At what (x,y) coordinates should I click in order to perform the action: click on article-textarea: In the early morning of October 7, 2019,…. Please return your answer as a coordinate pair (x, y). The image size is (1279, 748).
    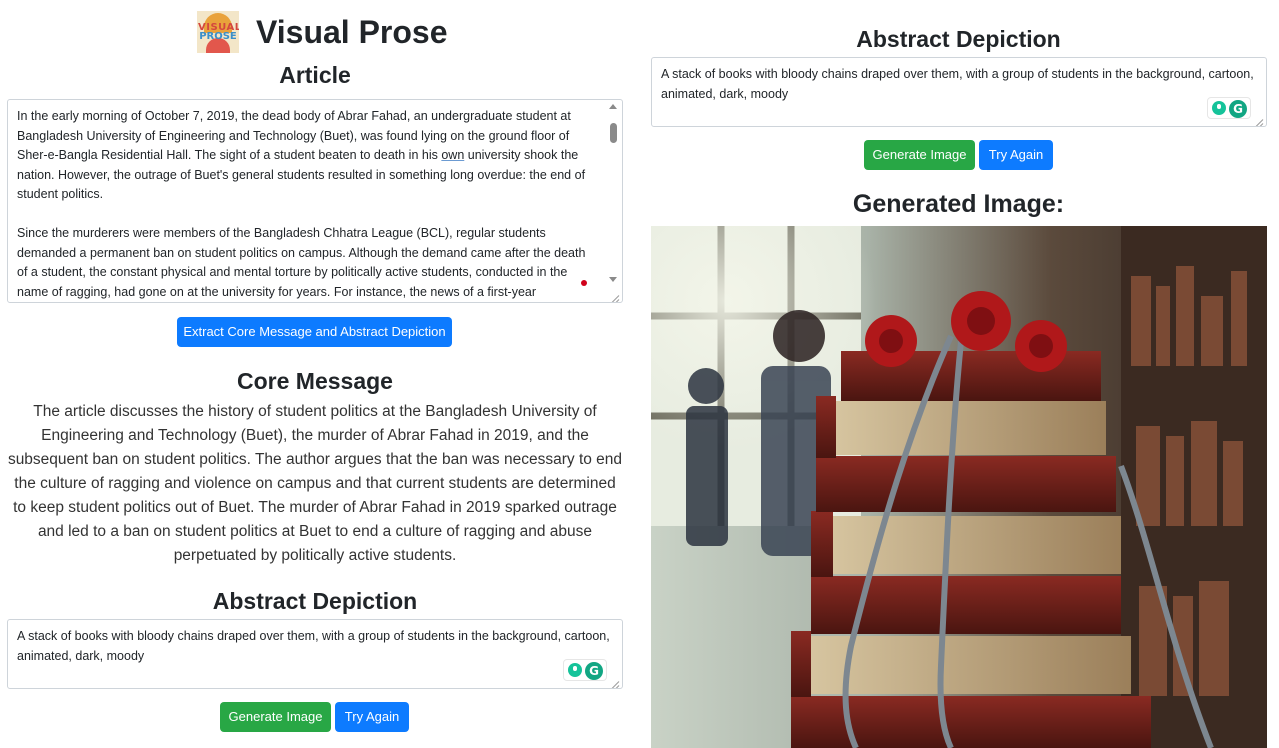
    Looking at the image, I should click on (315, 201).